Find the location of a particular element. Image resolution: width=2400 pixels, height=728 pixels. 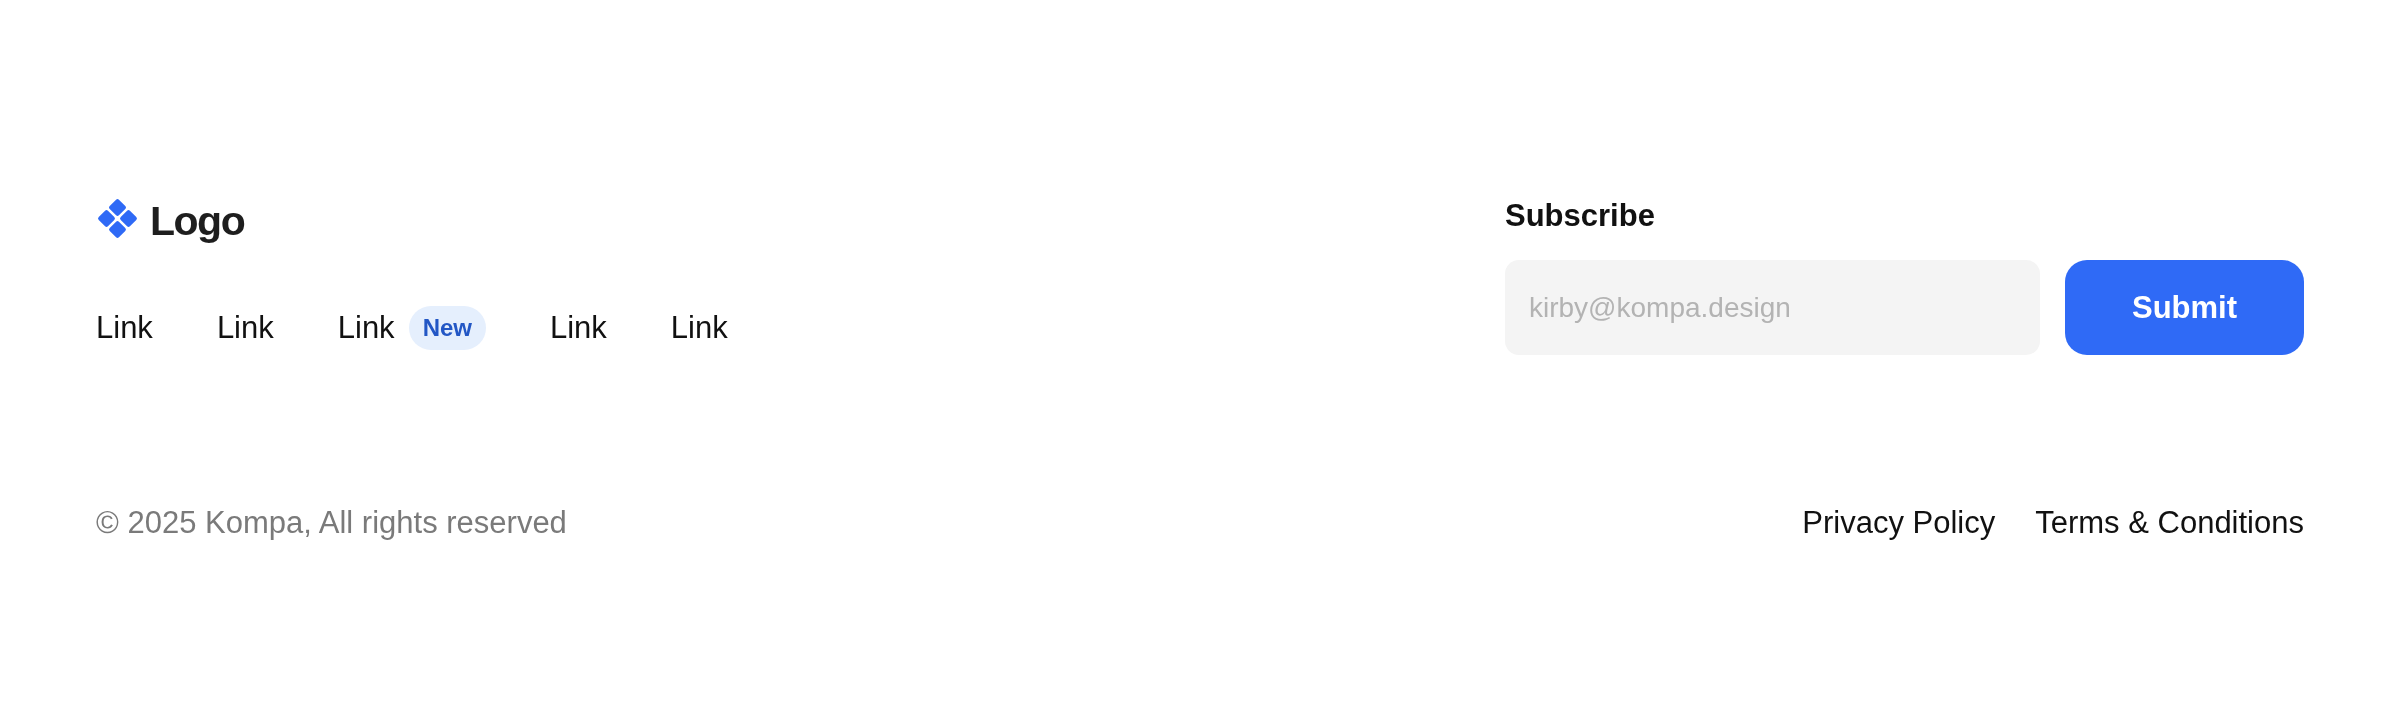

legal-link: Terms & Conditions is located at coordinates (2169, 523).